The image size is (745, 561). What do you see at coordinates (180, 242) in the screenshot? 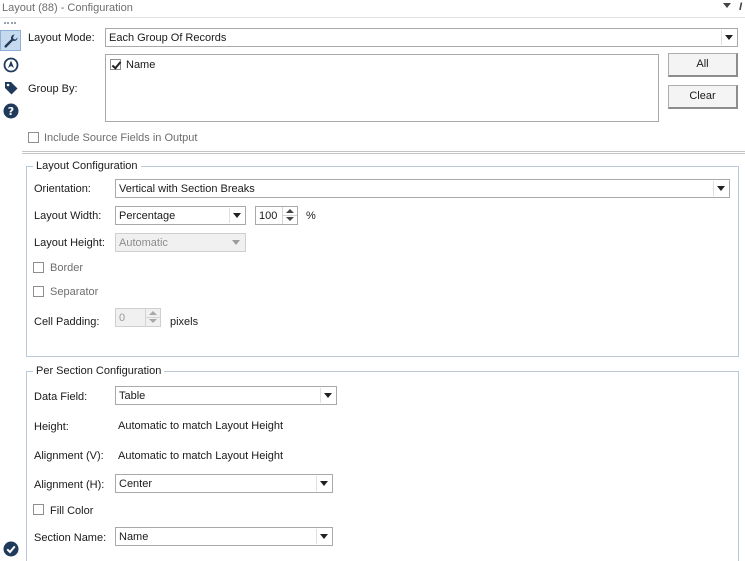
I see `layout-height-select: Automatic` at bounding box center [180, 242].